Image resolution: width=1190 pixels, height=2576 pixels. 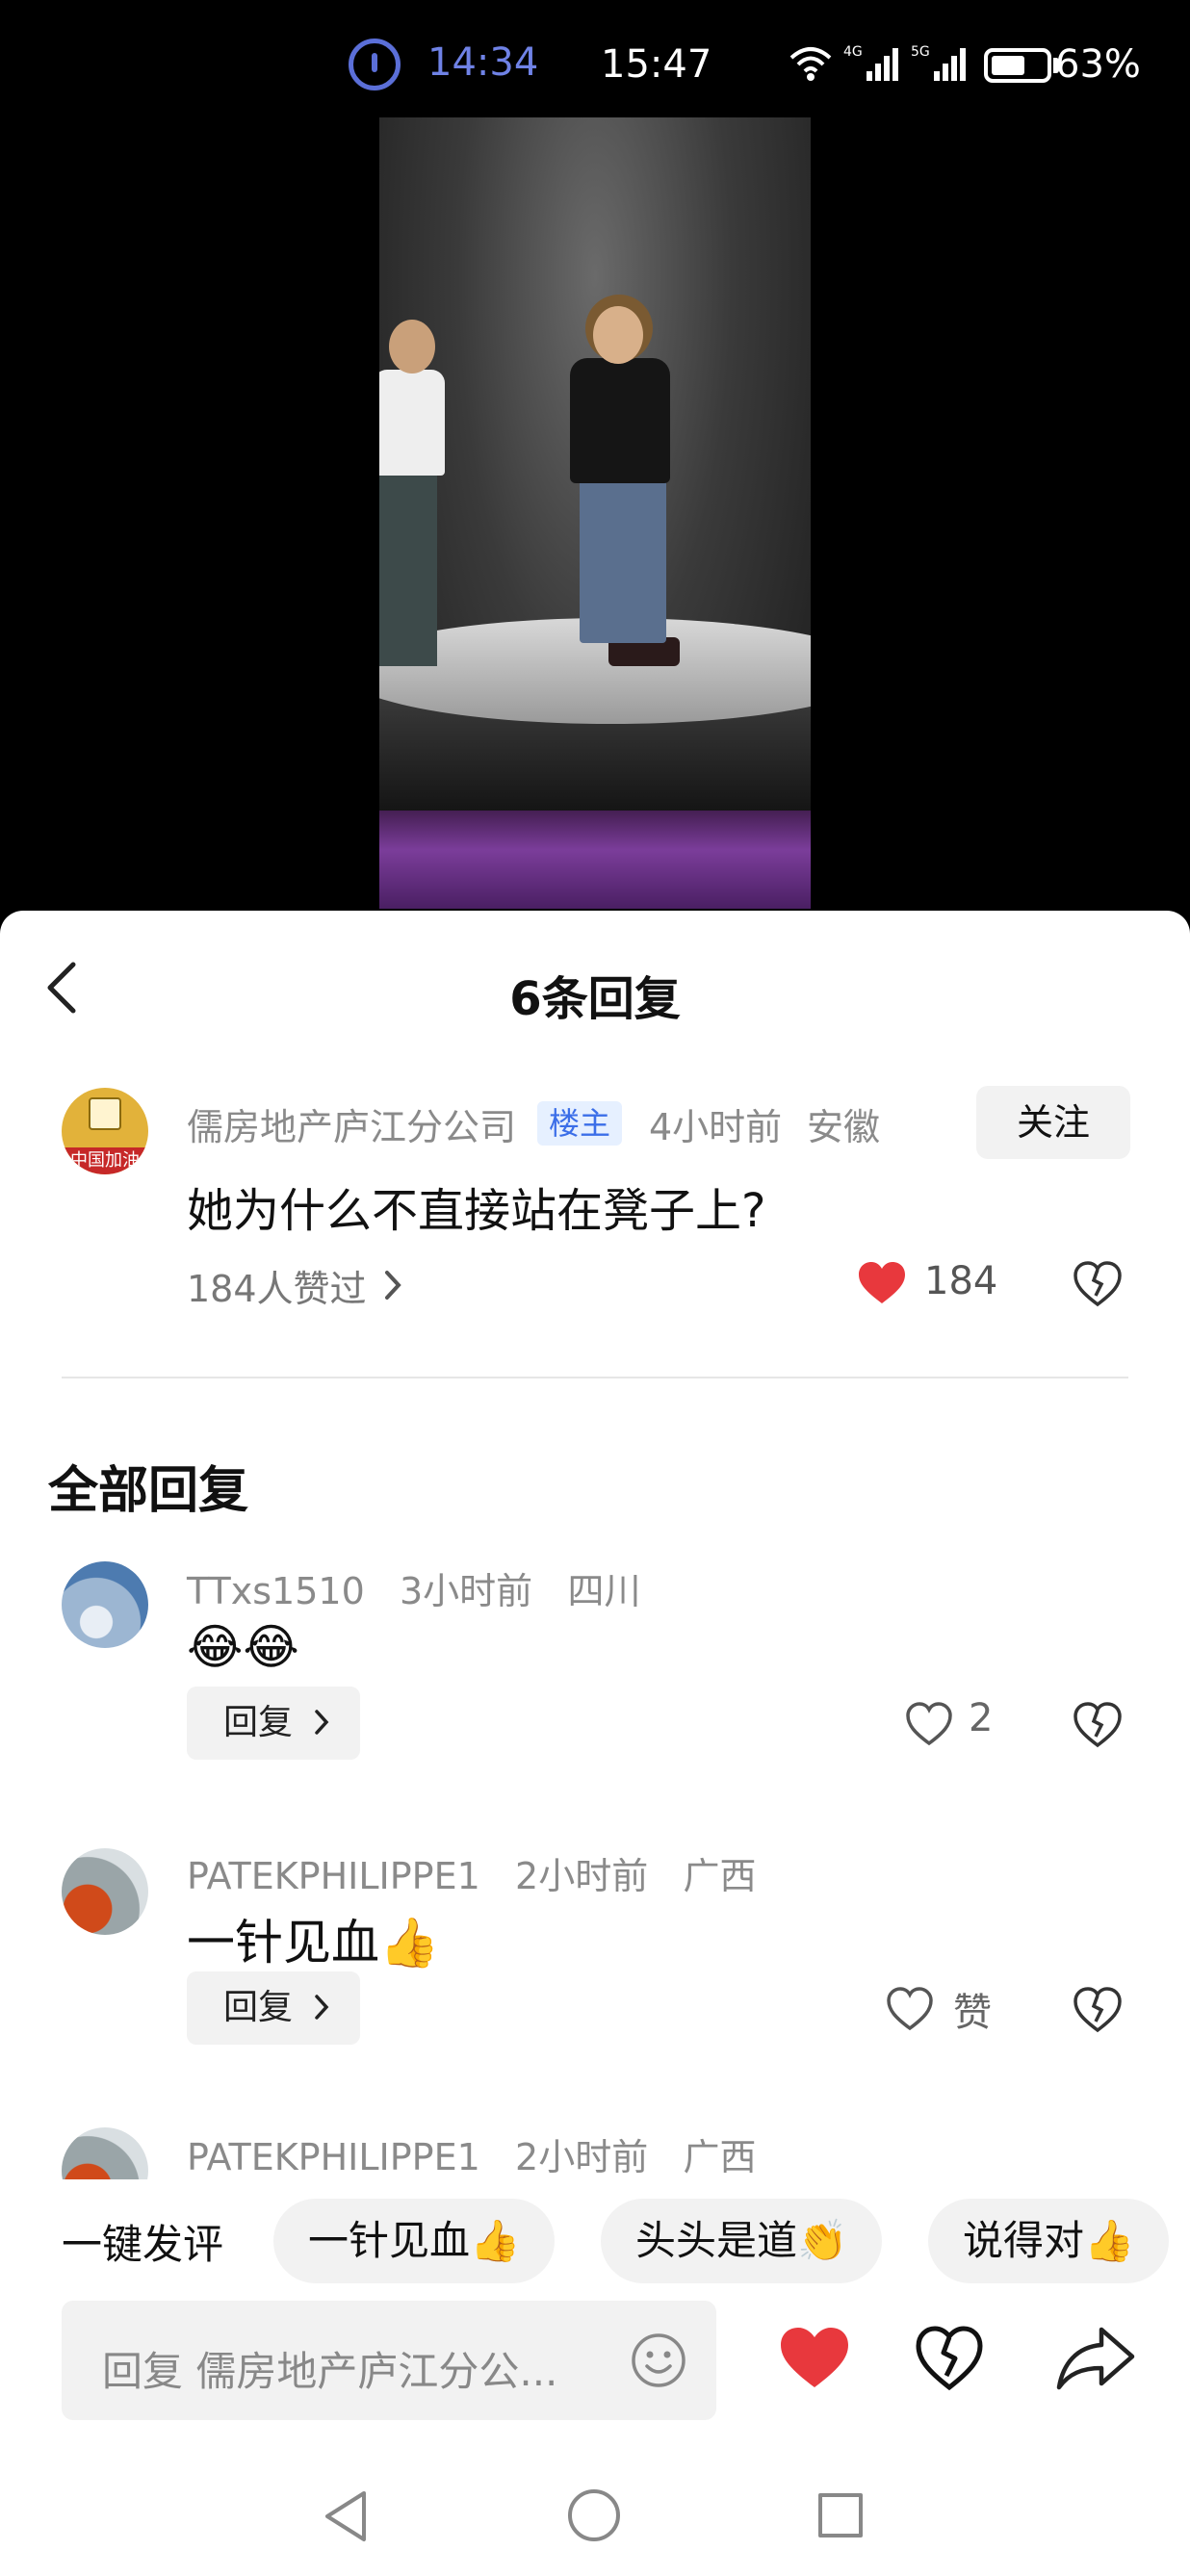 I want to click on op-avatar: 中国加油, so click(x=105, y=1131).